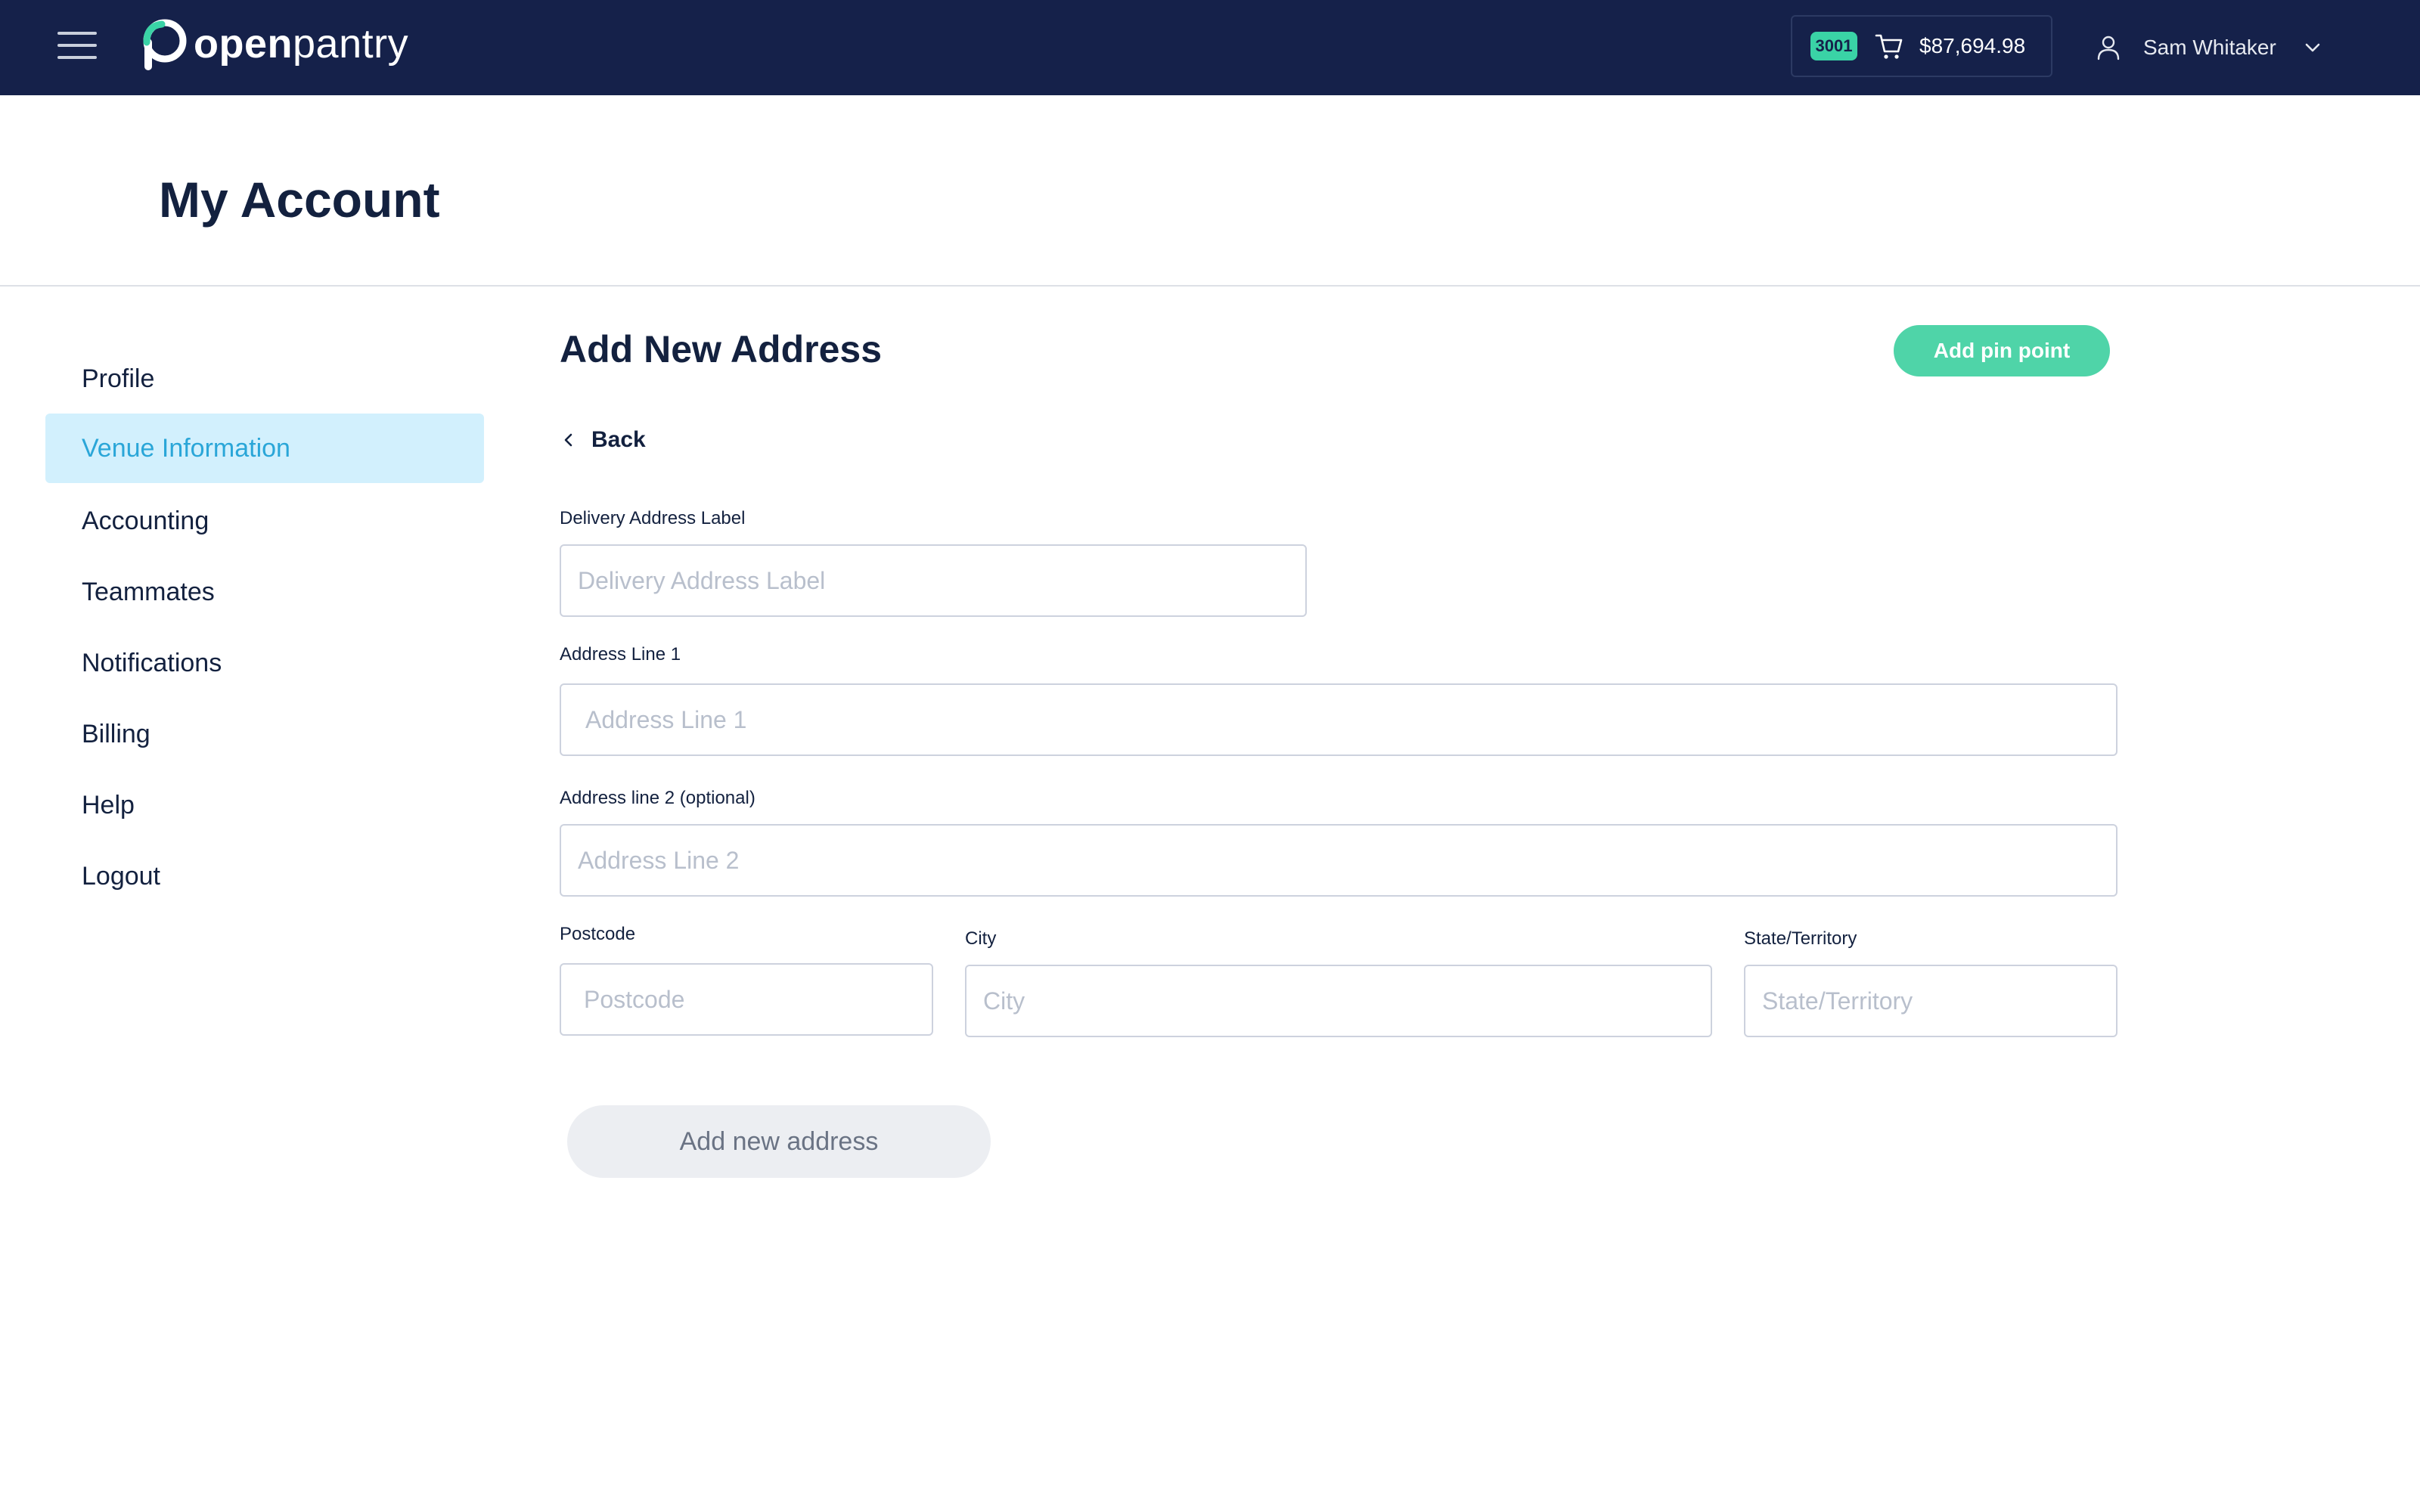 The height and width of the screenshot is (1512, 2420). I want to click on user-menu: Sam Whitaker, so click(2209, 48).